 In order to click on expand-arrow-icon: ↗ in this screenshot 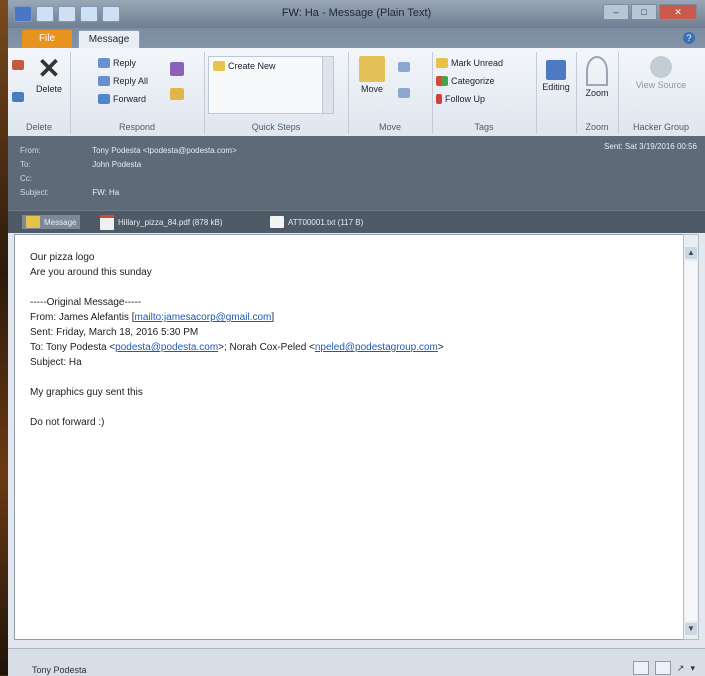, I will do `click(681, 668)`.